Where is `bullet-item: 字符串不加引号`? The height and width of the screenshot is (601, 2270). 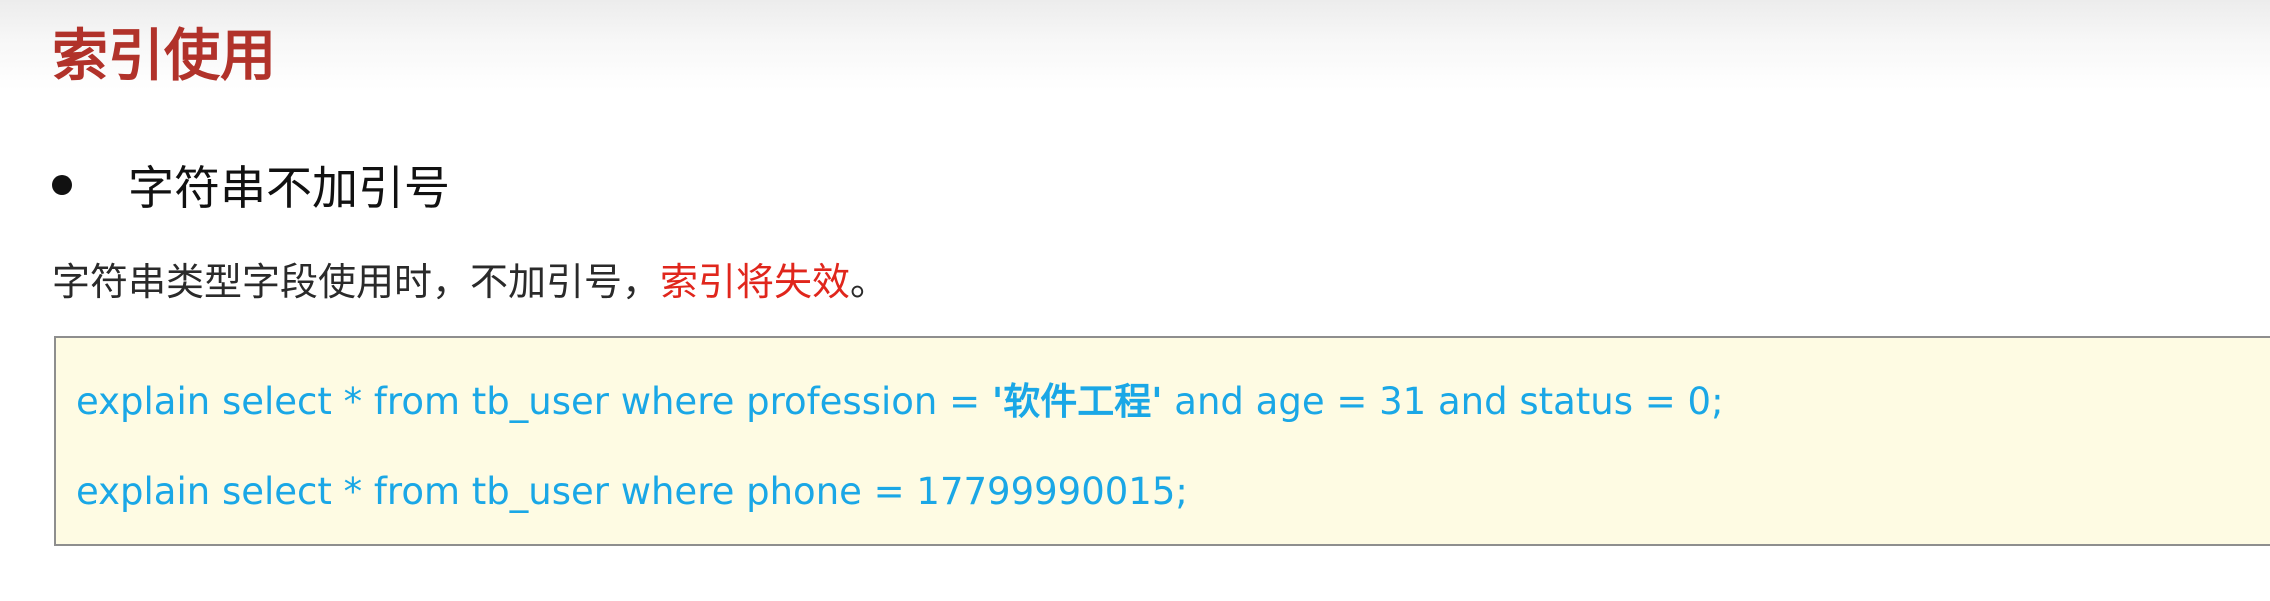 bullet-item: 字符串不加引号 is located at coordinates (251, 185).